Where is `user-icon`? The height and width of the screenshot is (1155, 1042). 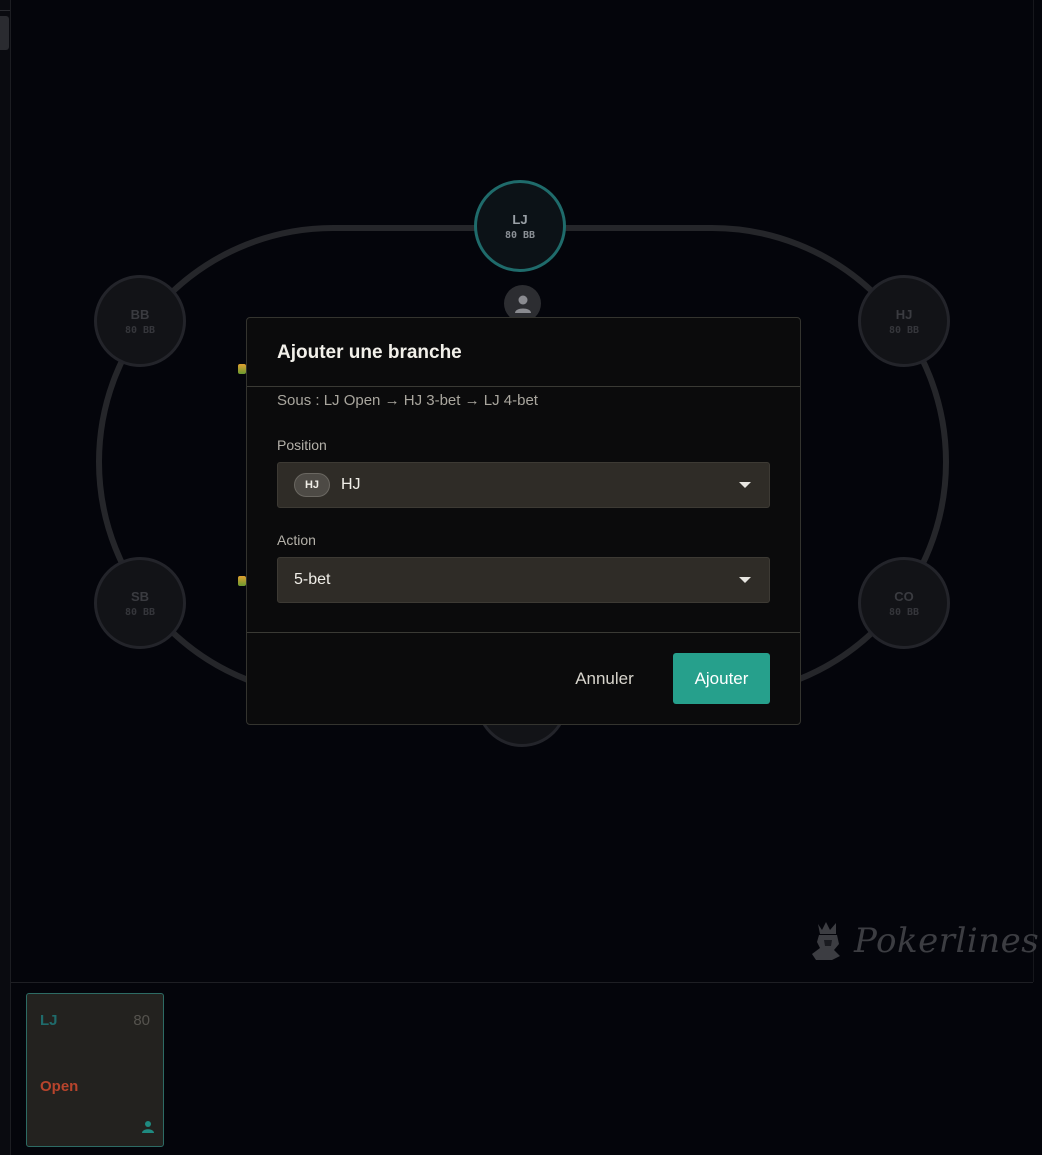 user-icon is located at coordinates (148, 1129).